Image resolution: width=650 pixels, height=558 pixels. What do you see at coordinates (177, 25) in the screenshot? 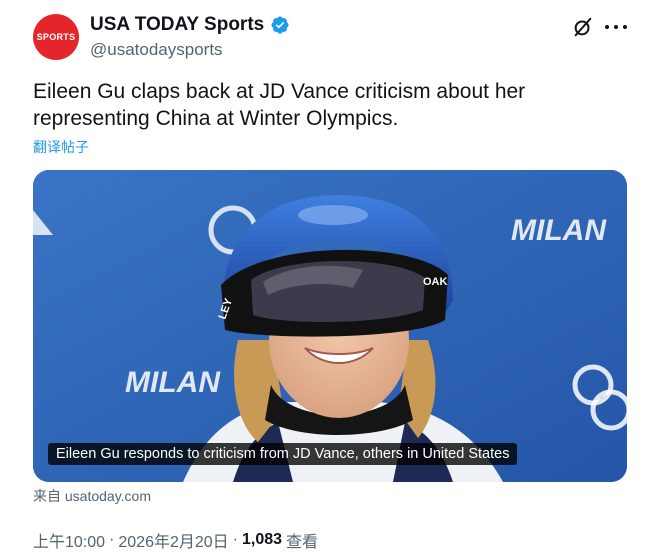
I see `author-display-name: USA TODAY Sports` at bounding box center [177, 25].